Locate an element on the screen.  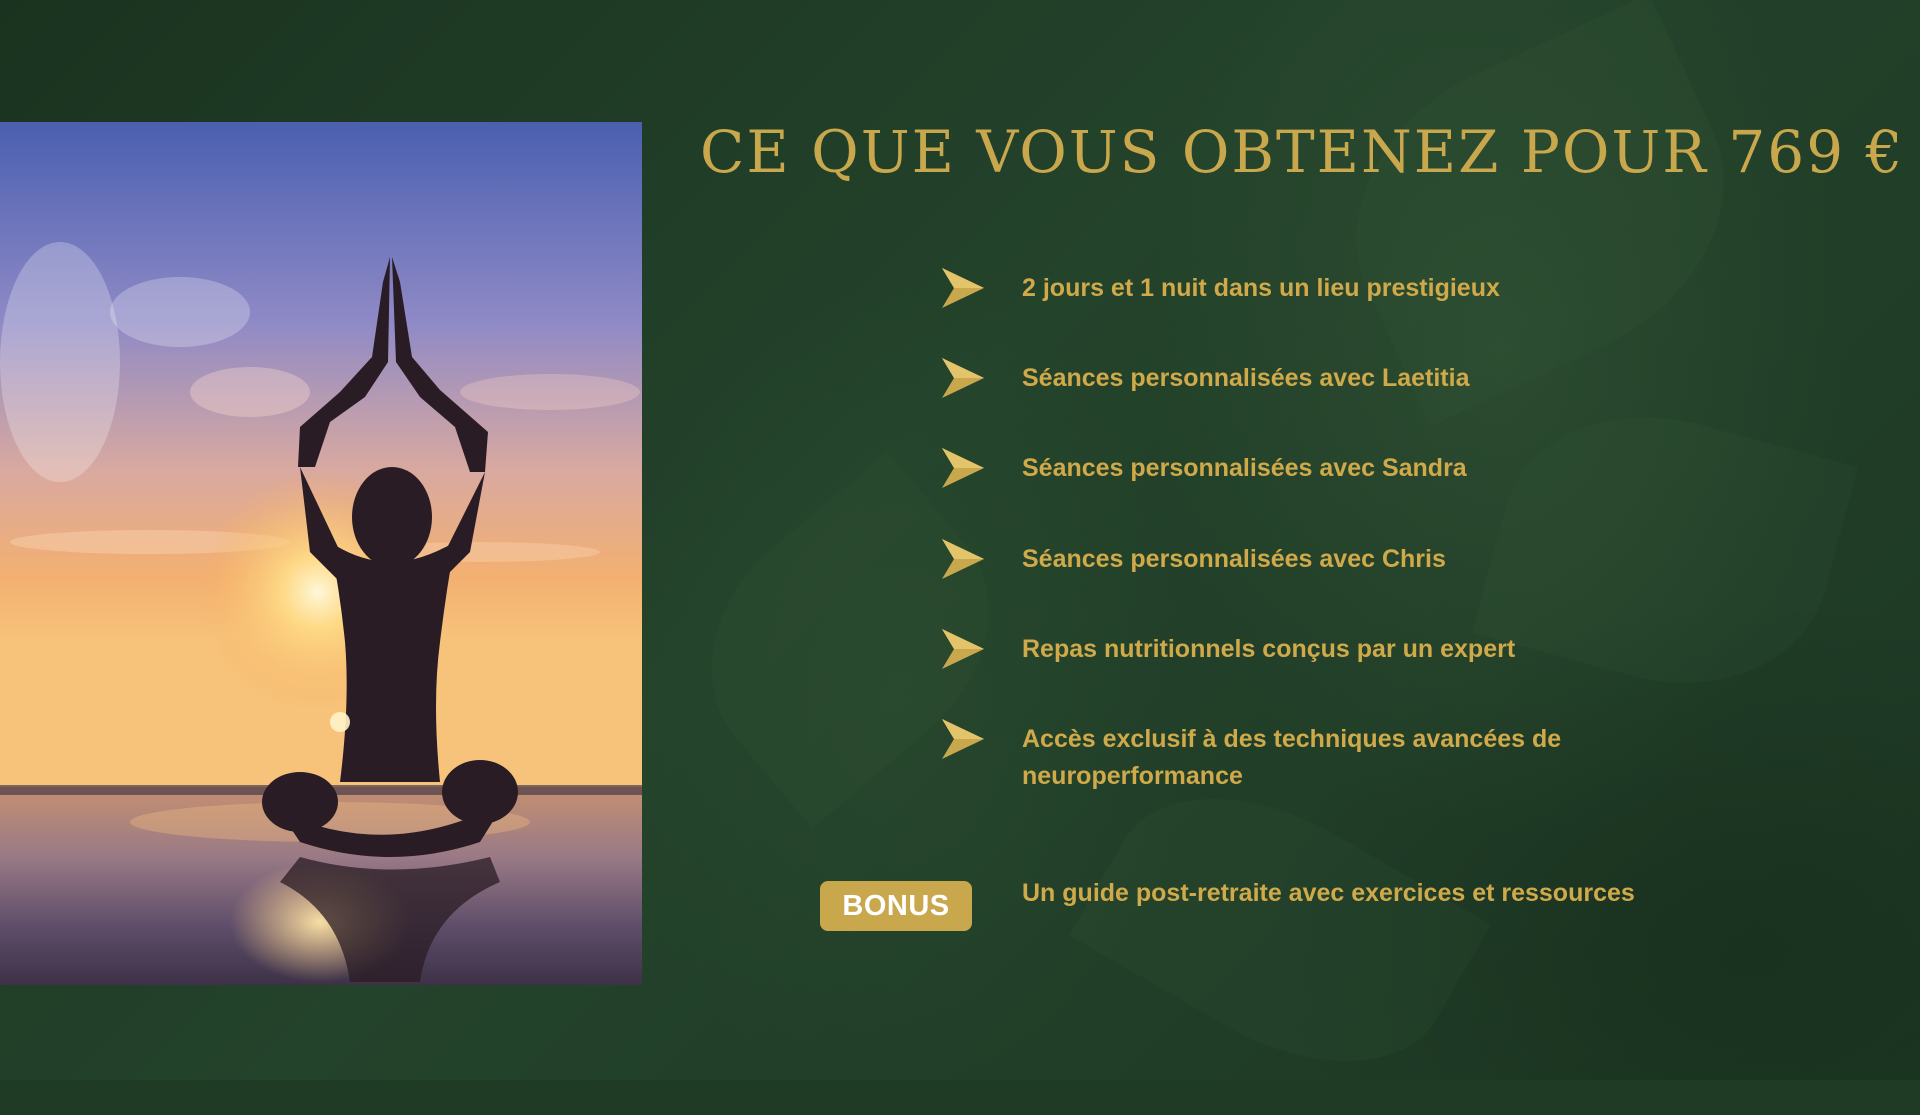
benefit-text: Séances personnalisées avec Sandra is located at coordinates (1244, 468).